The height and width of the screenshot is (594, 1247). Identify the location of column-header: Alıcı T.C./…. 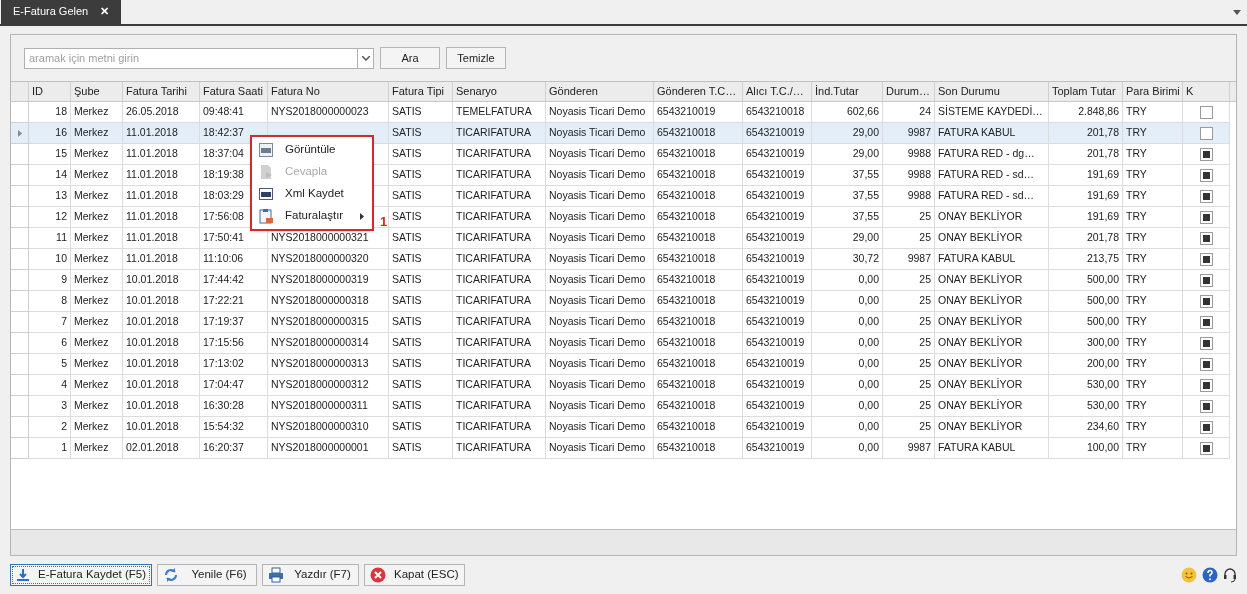
(777, 91).